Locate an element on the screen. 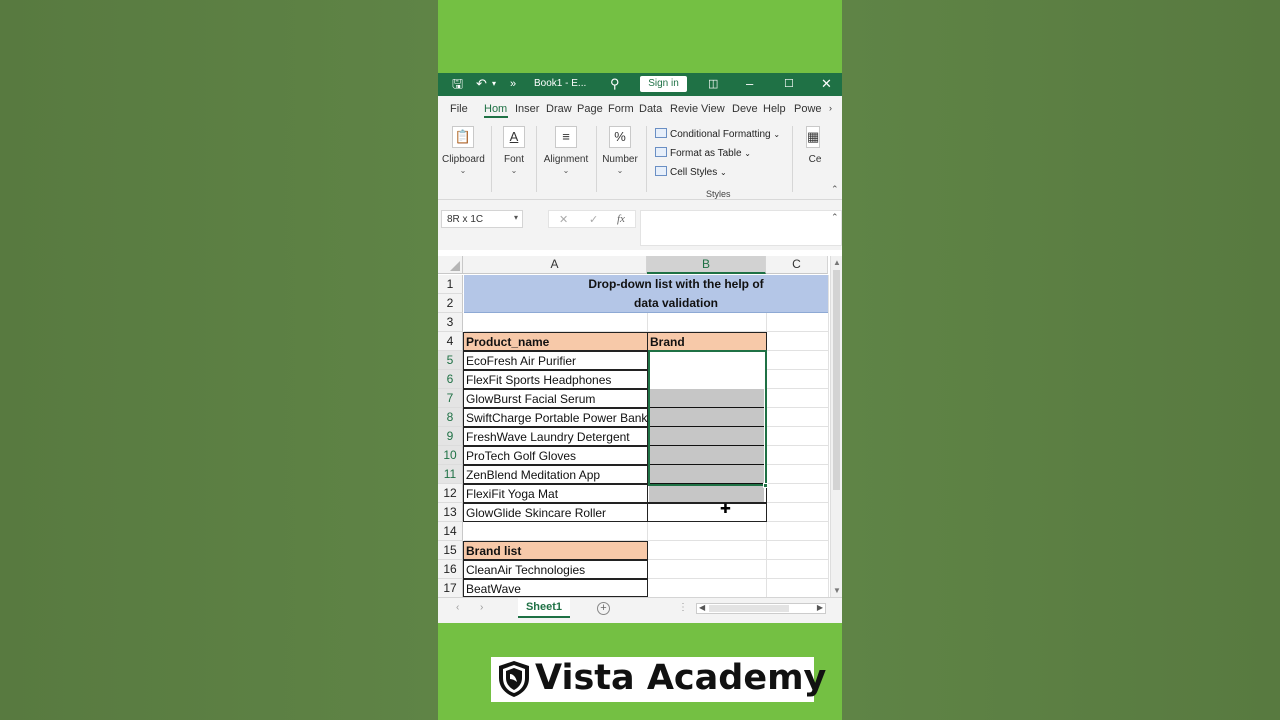  row-header: 4 is located at coordinates (450, 341).